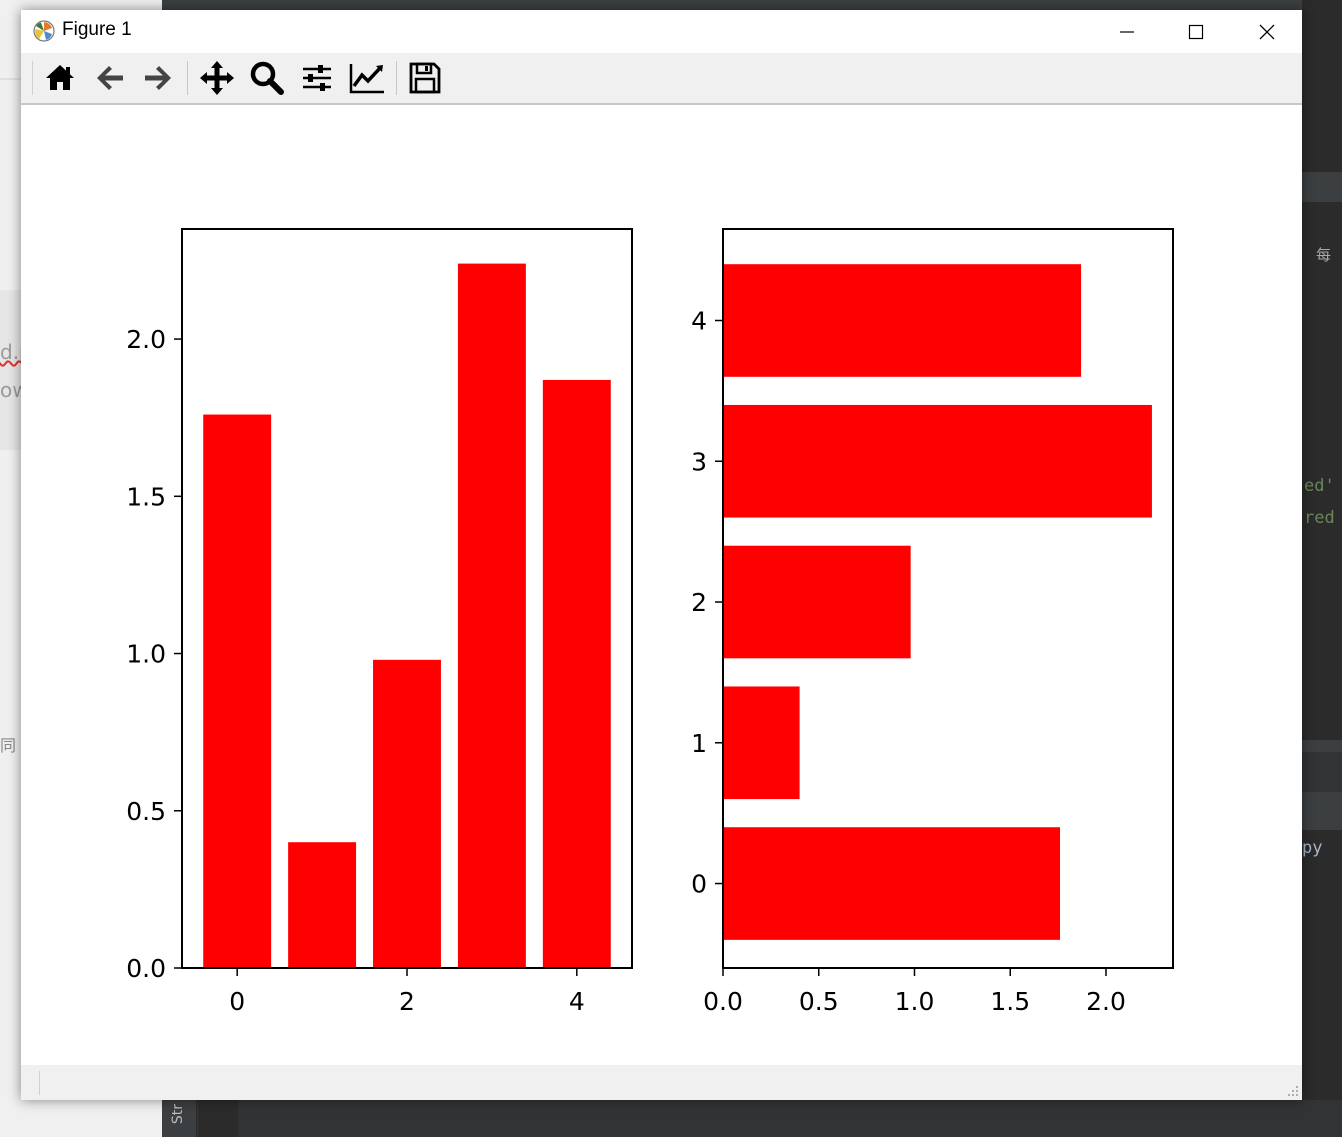 The width and height of the screenshot is (1342, 1137). Describe the element at coordinates (146, 496) in the screenshot. I see `y-tick-label: 1.5` at that location.